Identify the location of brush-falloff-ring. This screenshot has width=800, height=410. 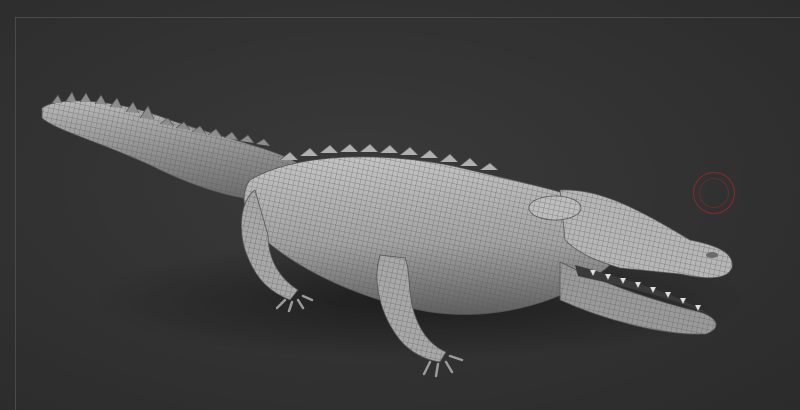
(714, 193).